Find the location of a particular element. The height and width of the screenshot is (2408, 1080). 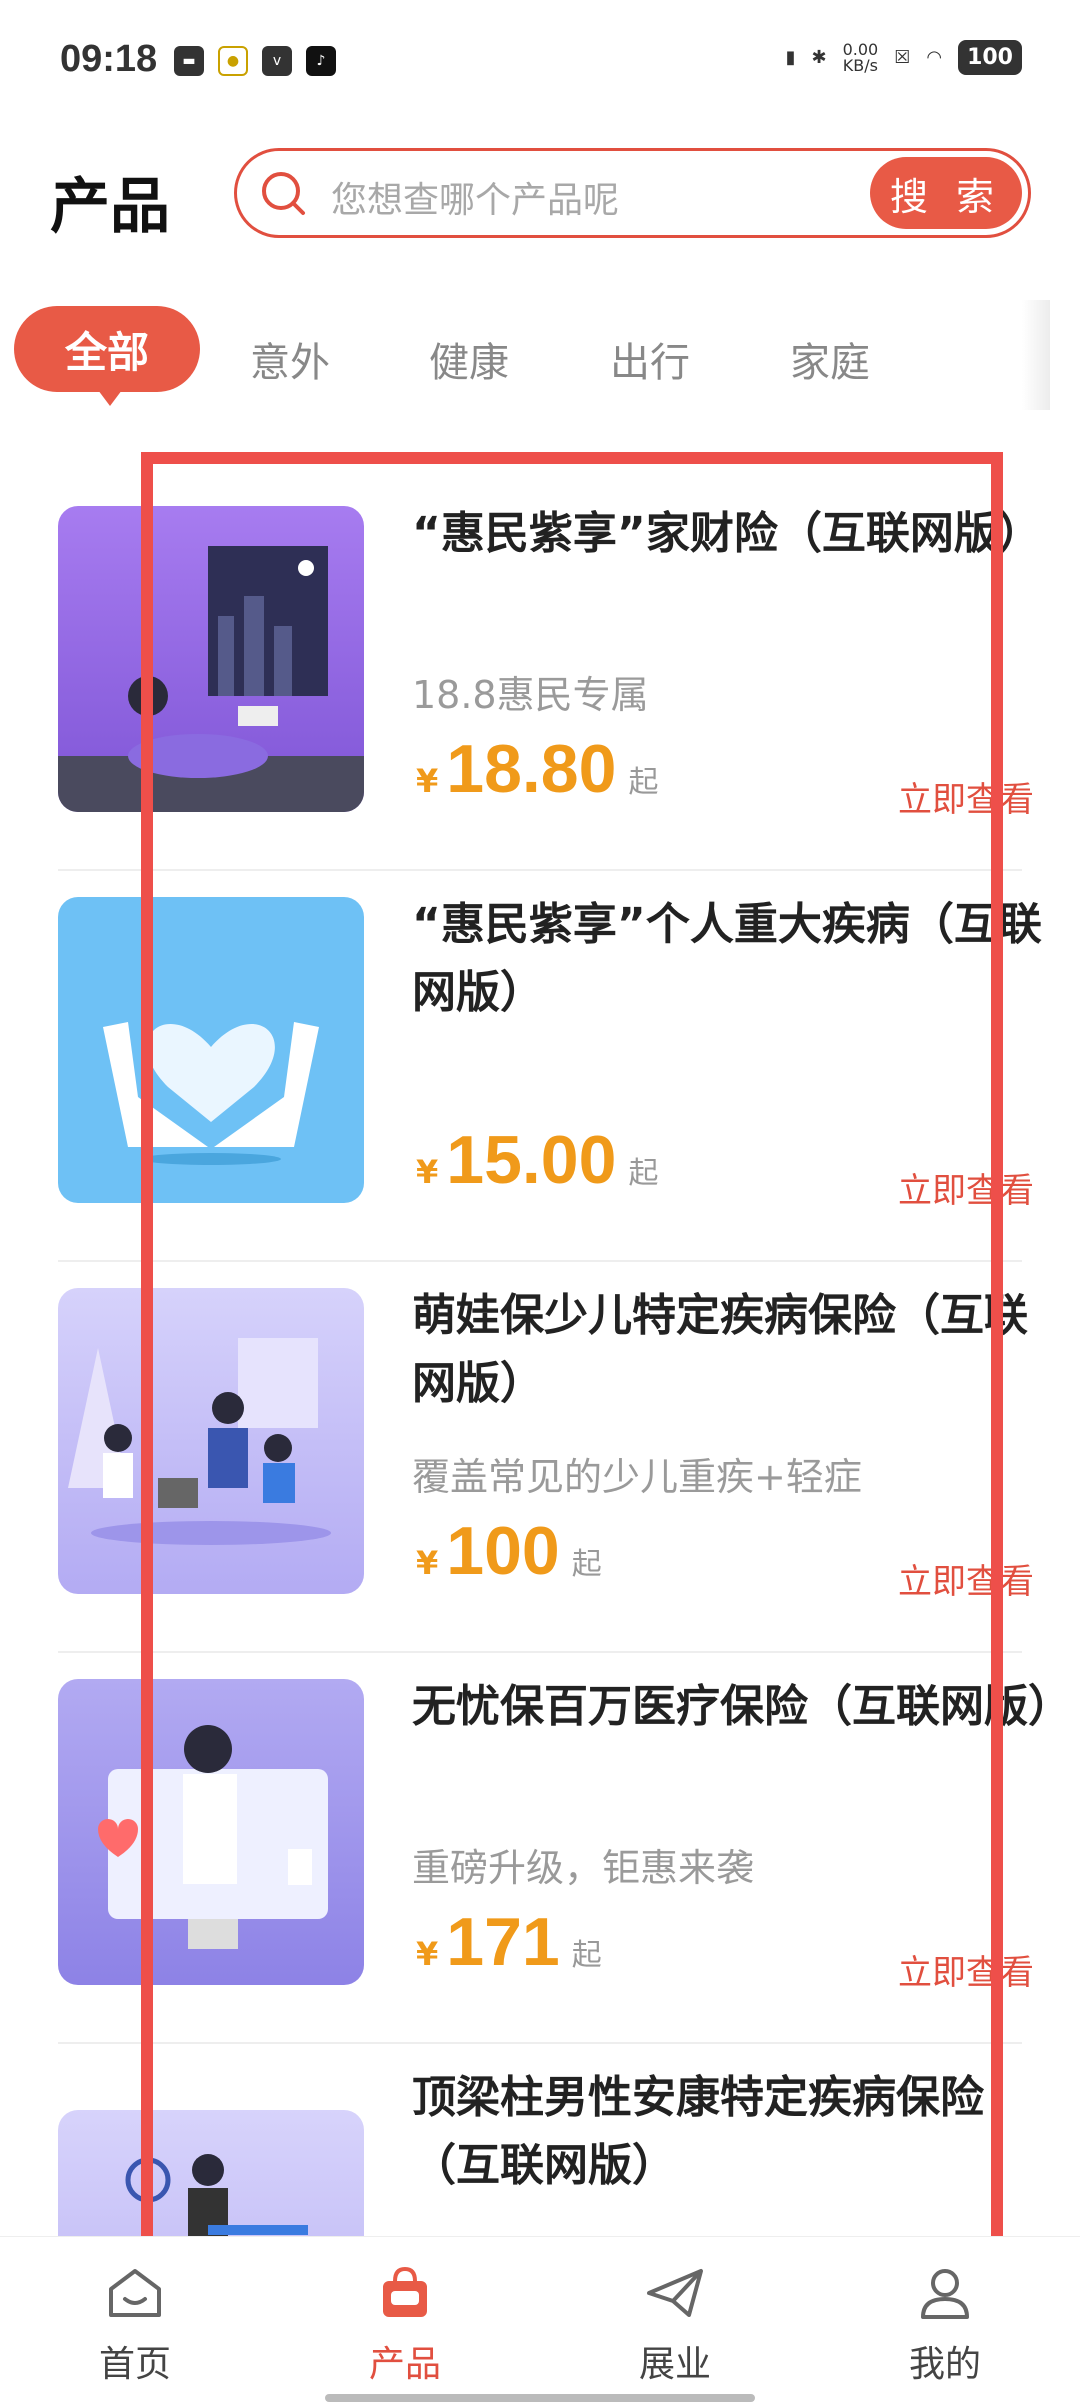

price-value: 18.80 is located at coordinates (531, 769).